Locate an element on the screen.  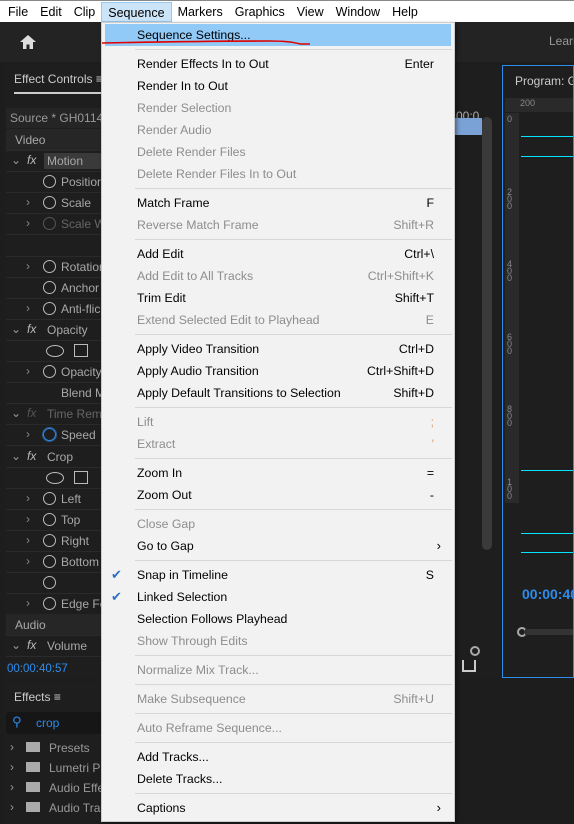
effects-folder: › Lumetri Presets is located at coordinates (53, 768).